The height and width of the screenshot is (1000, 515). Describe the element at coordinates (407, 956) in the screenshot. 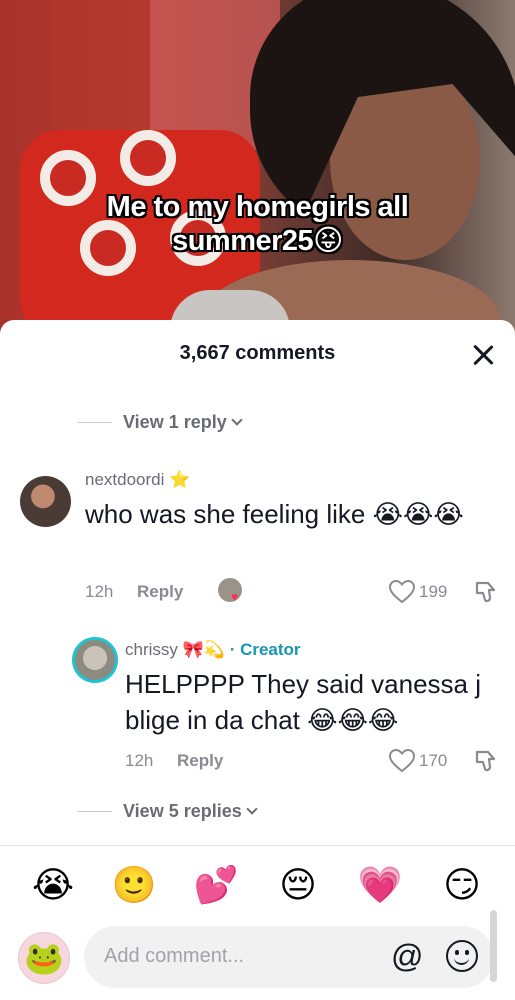

I see `mention-icon: @` at that location.